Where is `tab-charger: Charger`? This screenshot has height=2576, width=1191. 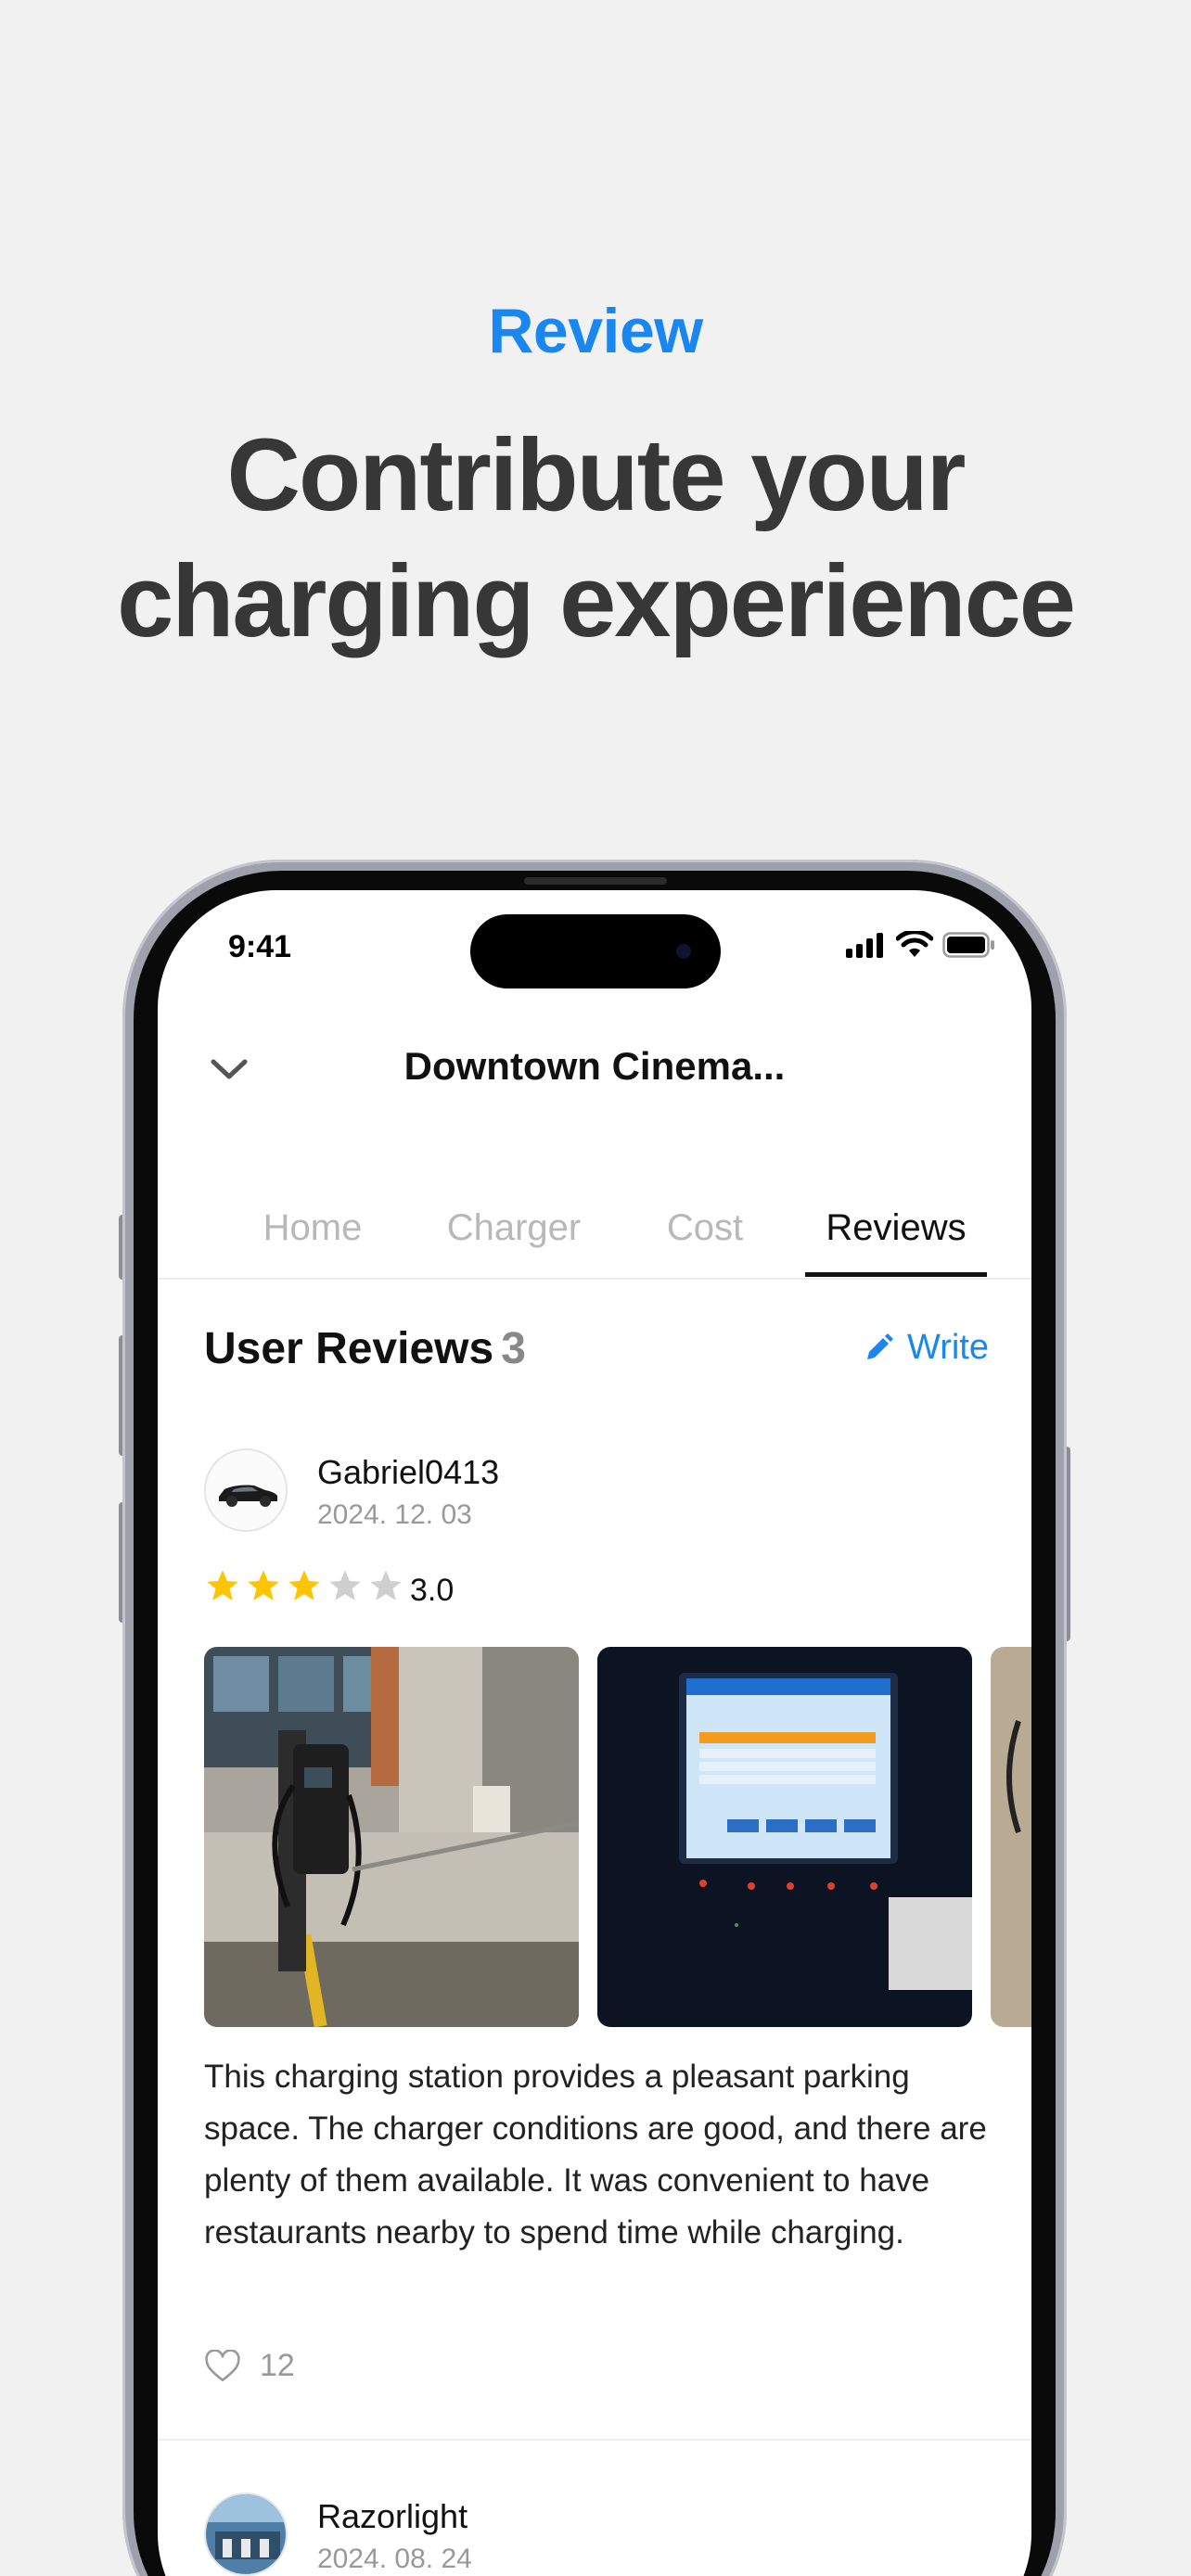 tab-charger: Charger is located at coordinates (514, 1228).